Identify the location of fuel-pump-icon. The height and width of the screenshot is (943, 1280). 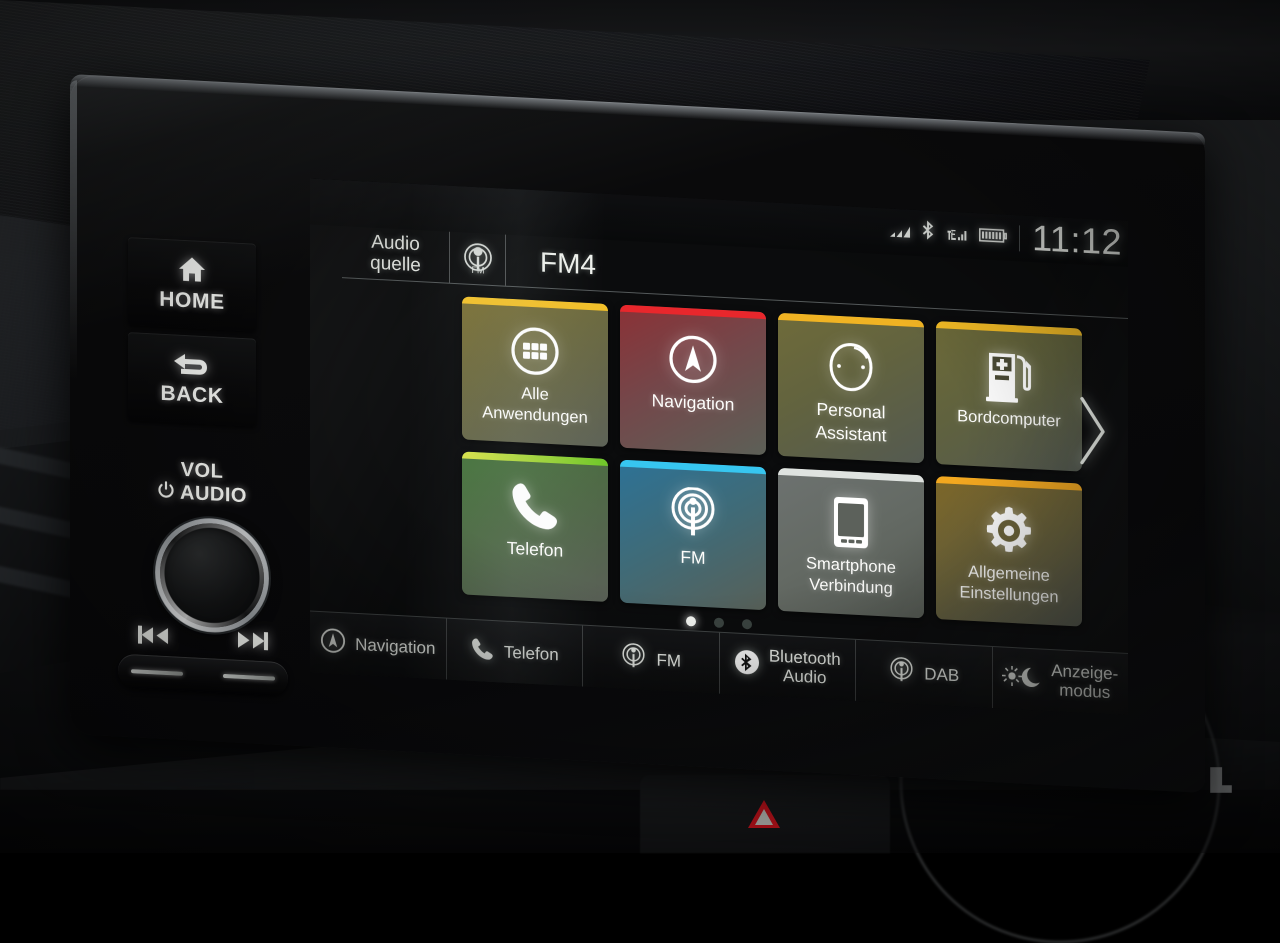
(1009, 375).